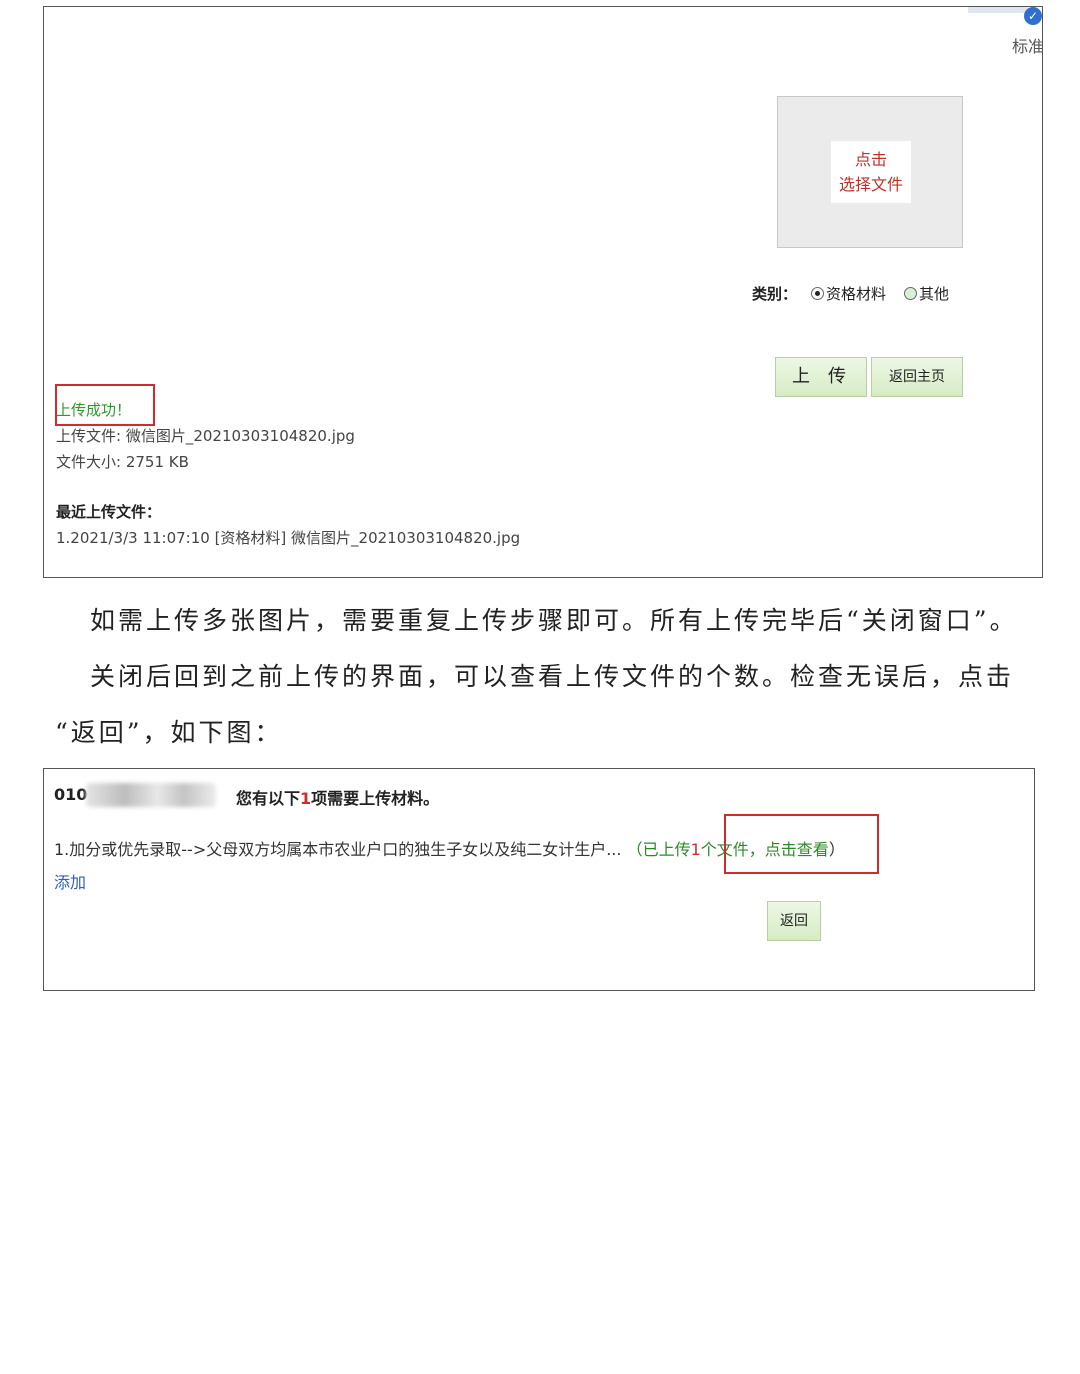 This screenshot has width=1080, height=1374. What do you see at coordinates (169, 732) in the screenshot?
I see `instruction-line-3: “返回”，如下图：` at bounding box center [169, 732].